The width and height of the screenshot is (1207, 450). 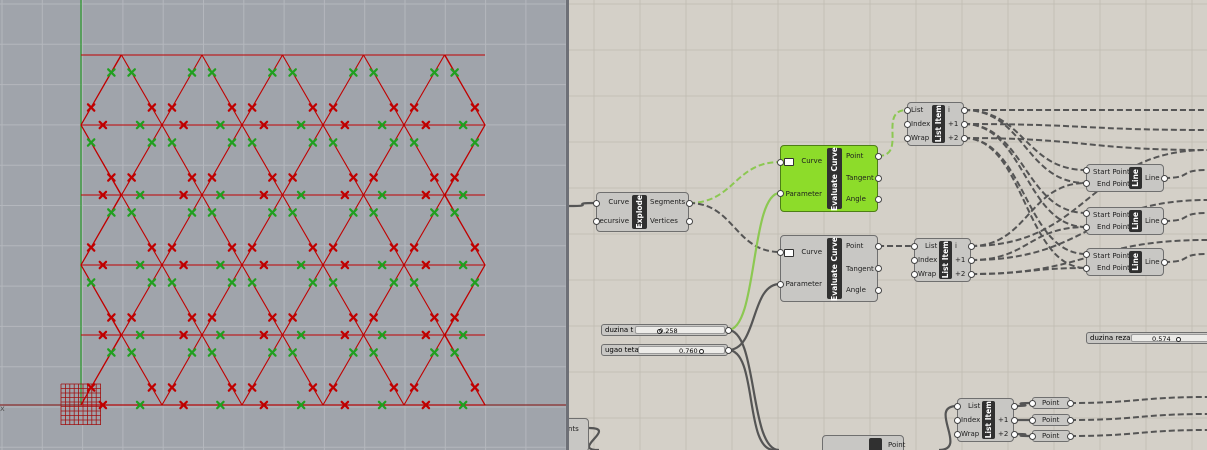 I want to click on slider-track: 0.760, so click(x=681, y=350).